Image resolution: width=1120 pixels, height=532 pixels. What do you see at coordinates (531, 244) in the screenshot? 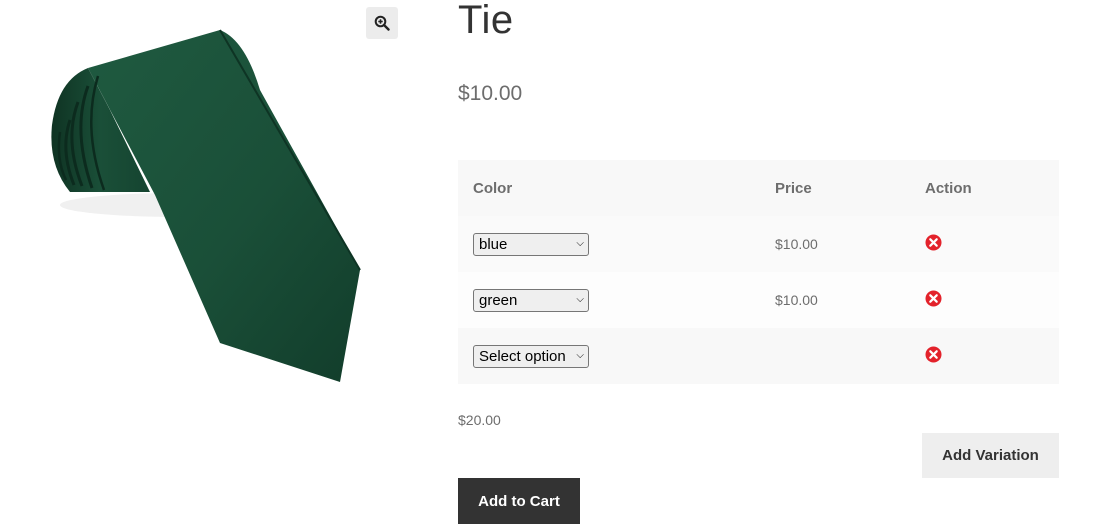
I see `color-select: blue ⌵` at bounding box center [531, 244].